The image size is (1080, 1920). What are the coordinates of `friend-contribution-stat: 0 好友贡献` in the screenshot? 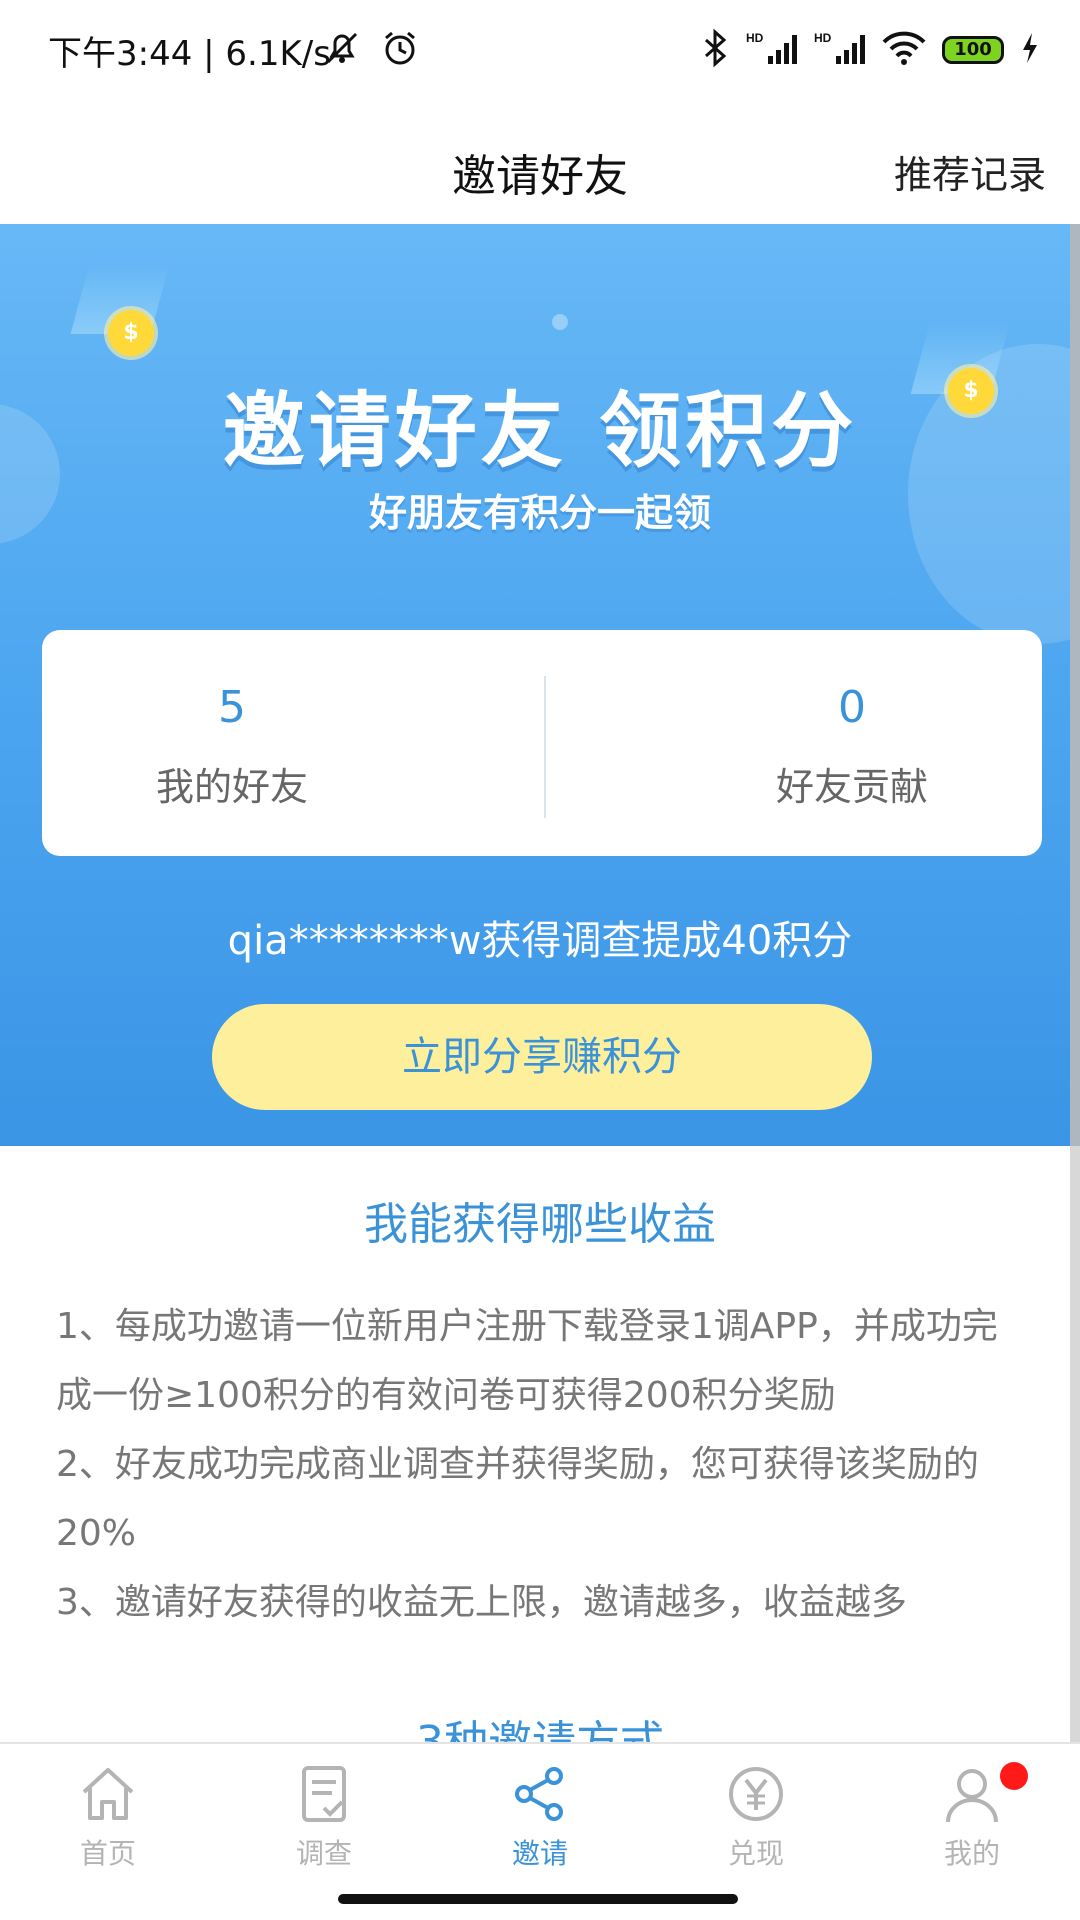 It's located at (792, 743).